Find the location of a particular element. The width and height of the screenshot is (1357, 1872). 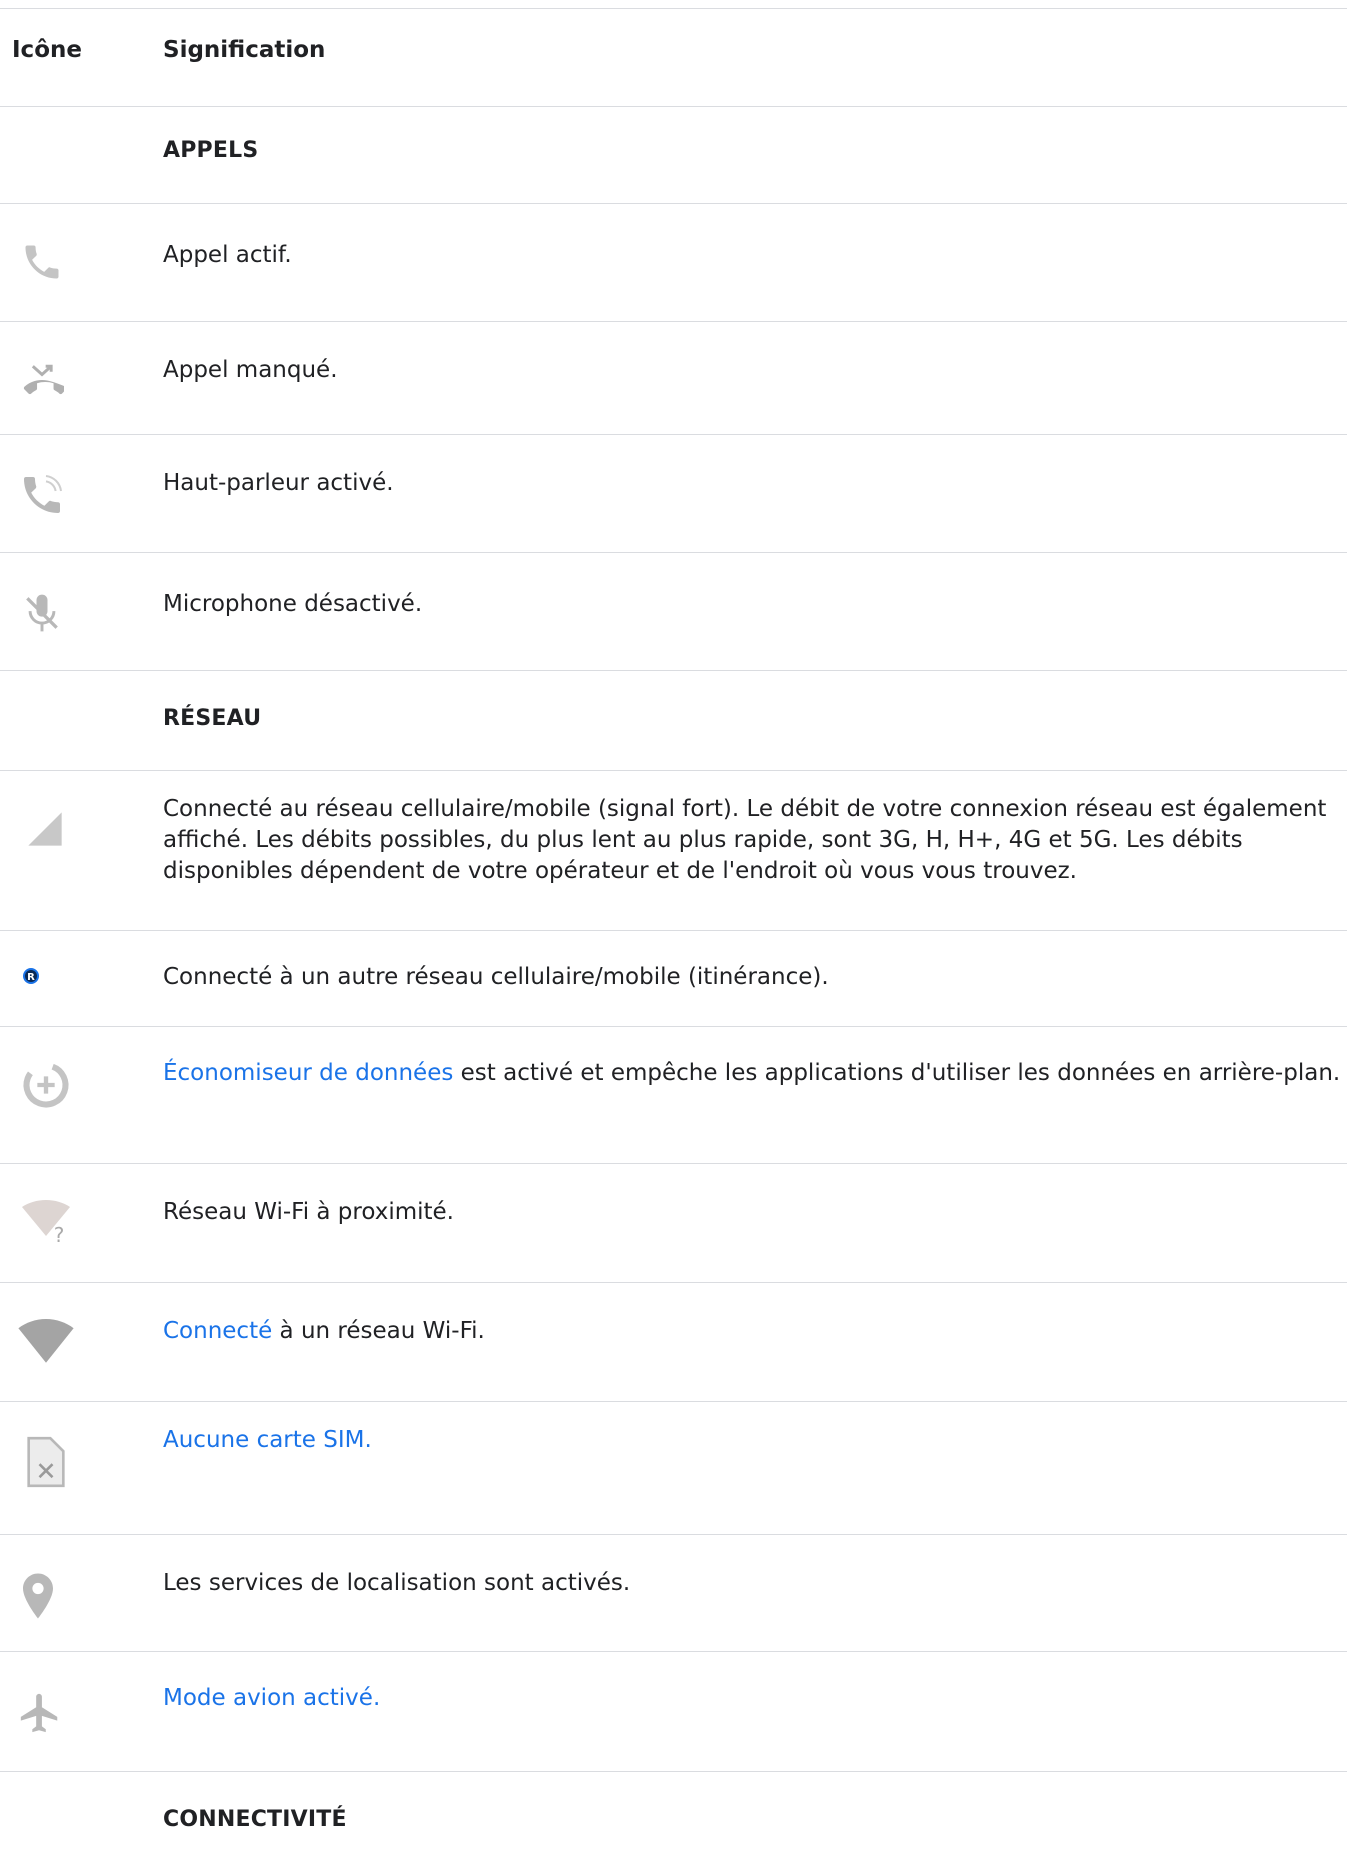

header-icon-column: Icône is located at coordinates (47, 50).